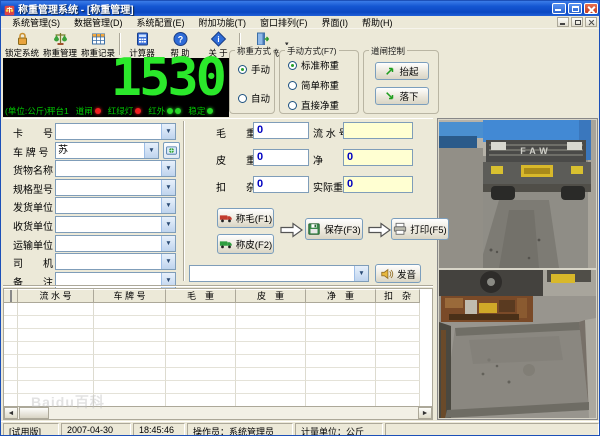 The image size is (600, 436). I want to click on form-field-combo-1: 苏 ▼, so click(107, 150).